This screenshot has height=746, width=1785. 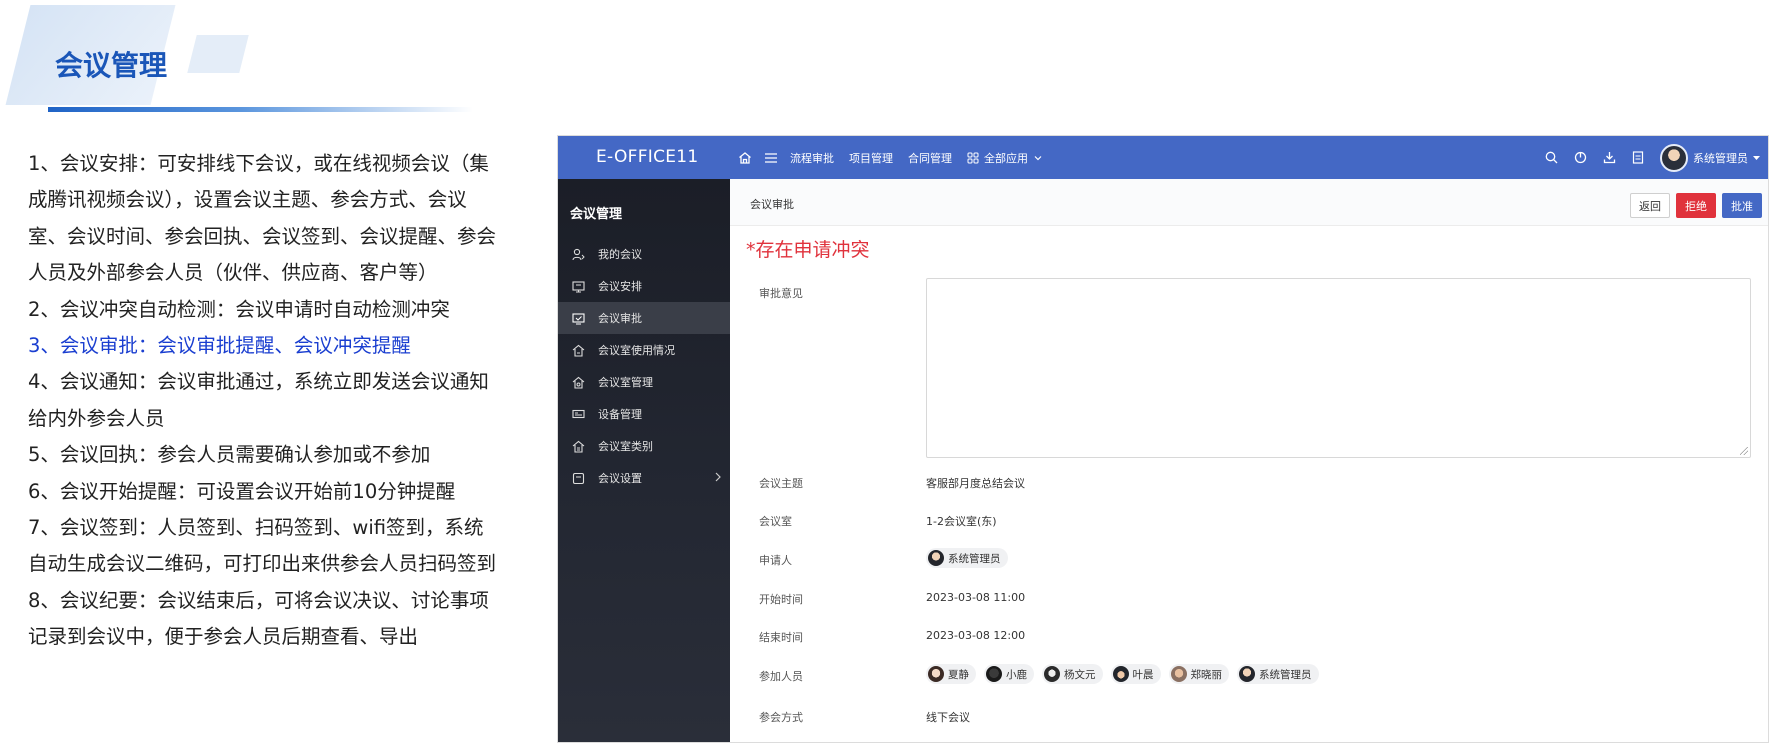 What do you see at coordinates (976, 635) in the screenshot?
I see `end-time-value: 2023-03-08 12:00` at bounding box center [976, 635].